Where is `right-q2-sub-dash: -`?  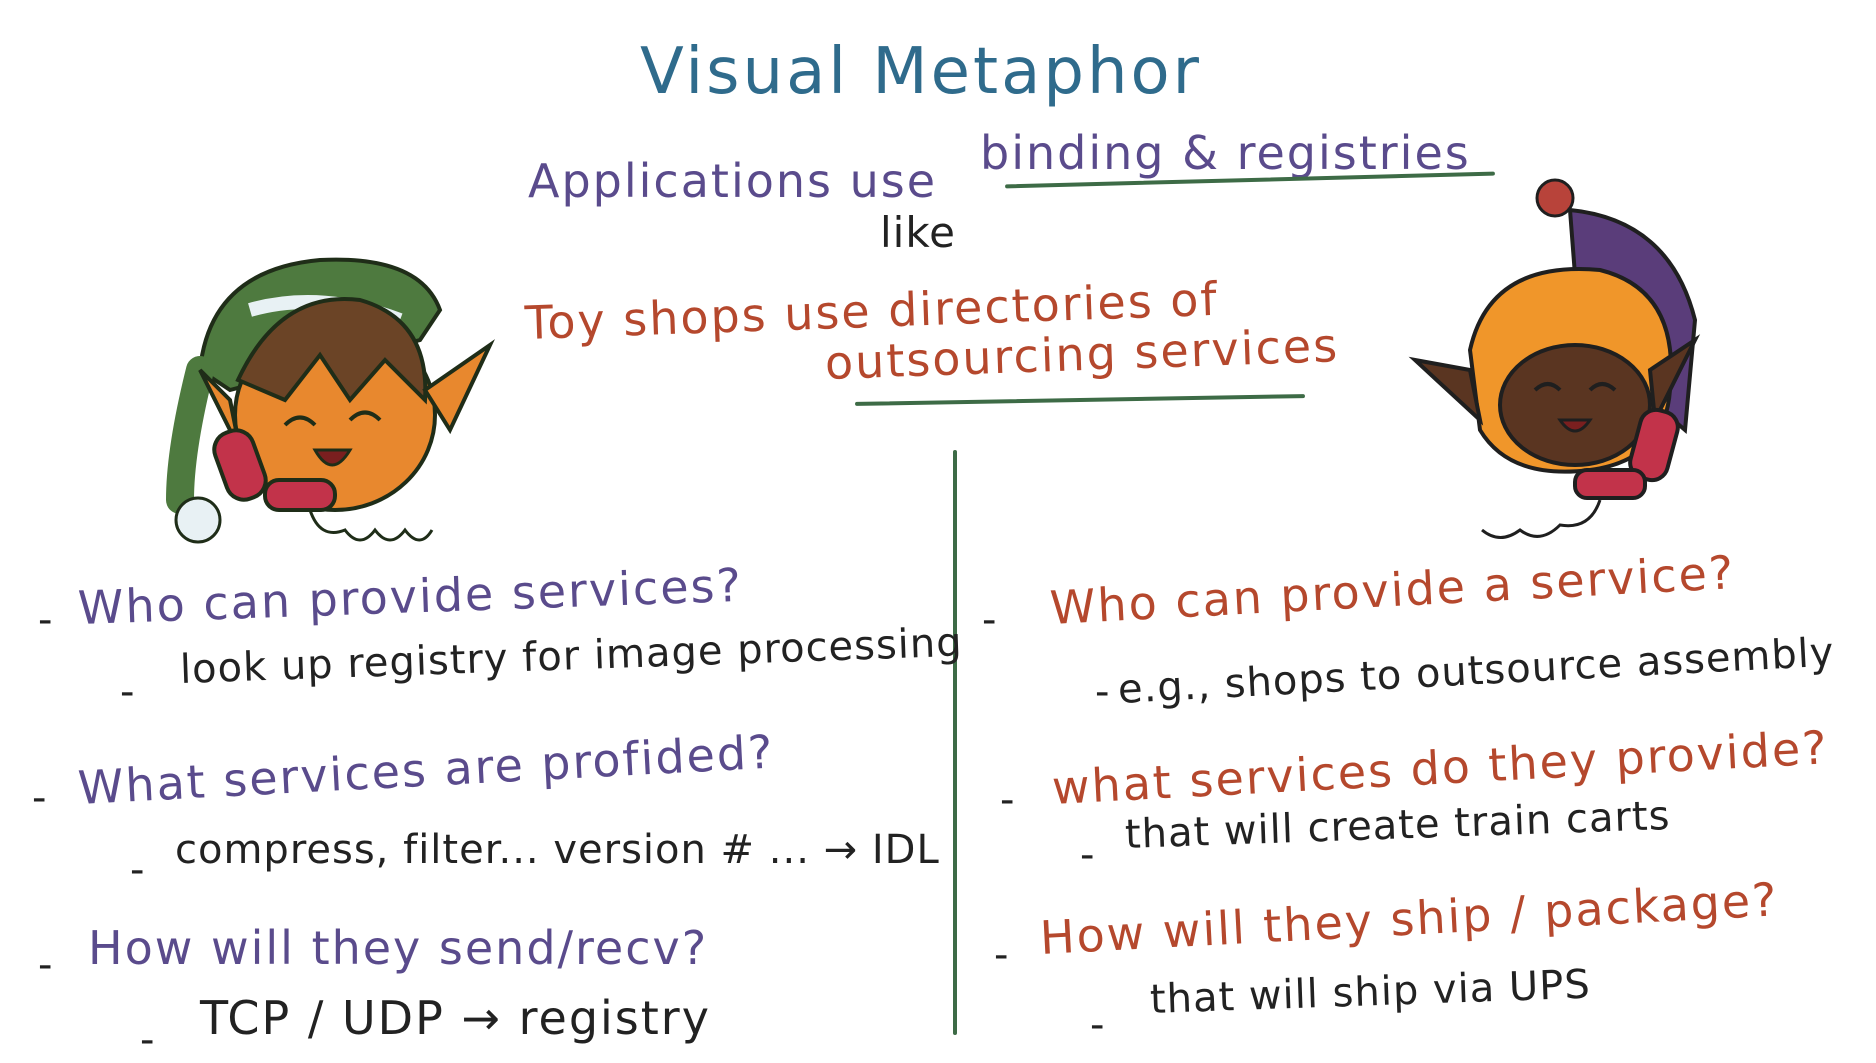 right-q2-sub-dash: - is located at coordinates (1088, 855).